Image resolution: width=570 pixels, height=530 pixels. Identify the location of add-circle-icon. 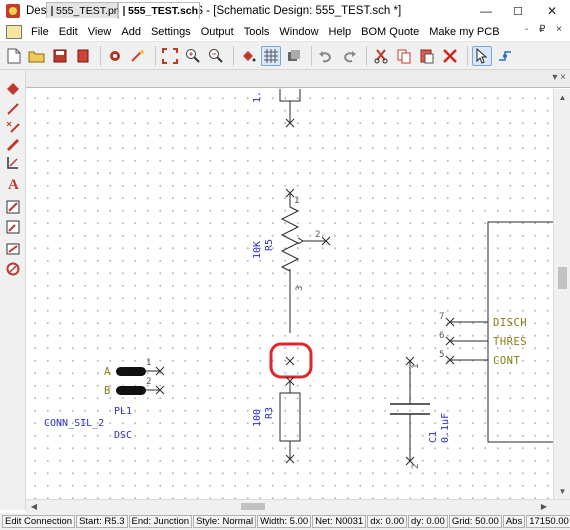
(13, 269).